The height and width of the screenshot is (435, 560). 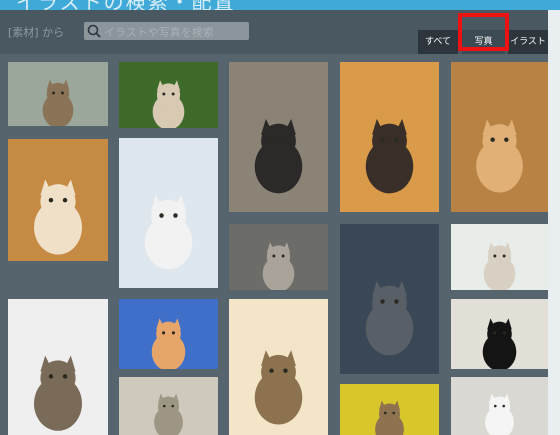 I want to click on photo-two-tabby-cats, so click(x=58, y=94).